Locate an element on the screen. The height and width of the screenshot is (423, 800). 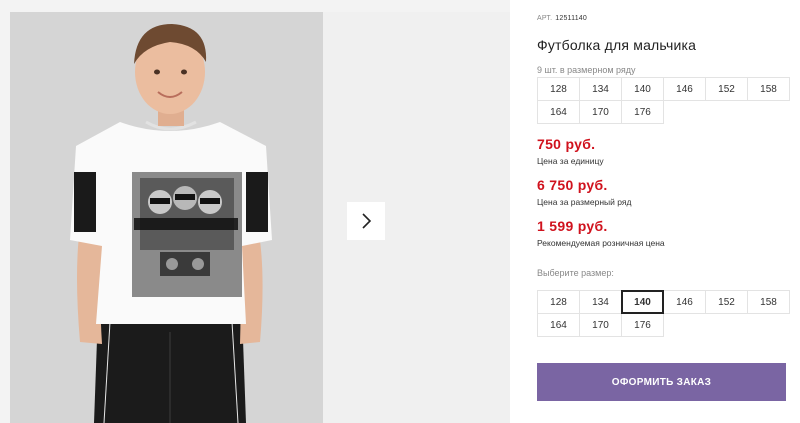
pack-size-cell: 158 is located at coordinates (768, 89).